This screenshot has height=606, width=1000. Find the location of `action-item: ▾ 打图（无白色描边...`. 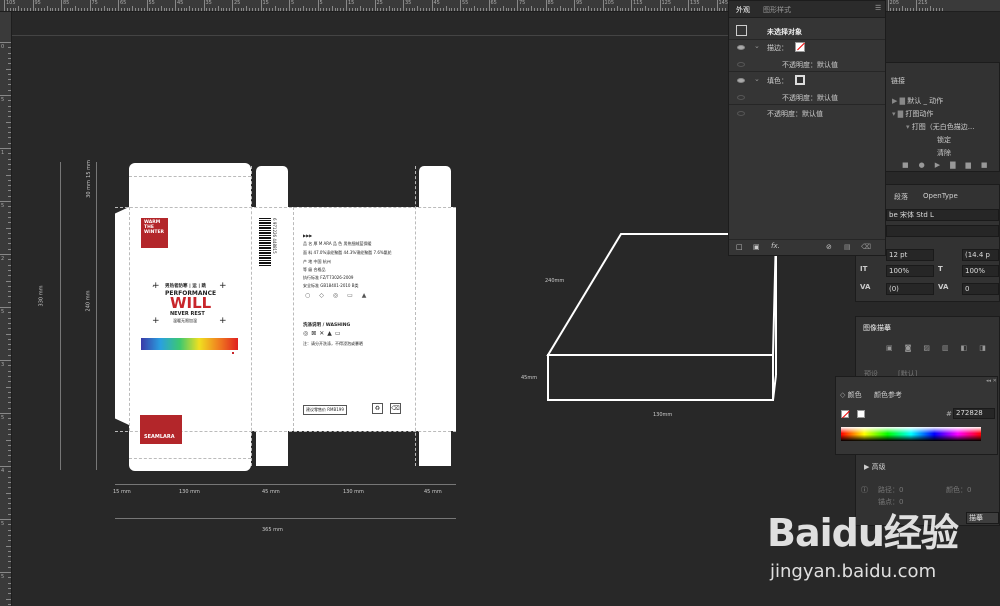

action-item: ▾ 打图（无白色描边... is located at coordinates (940, 127).